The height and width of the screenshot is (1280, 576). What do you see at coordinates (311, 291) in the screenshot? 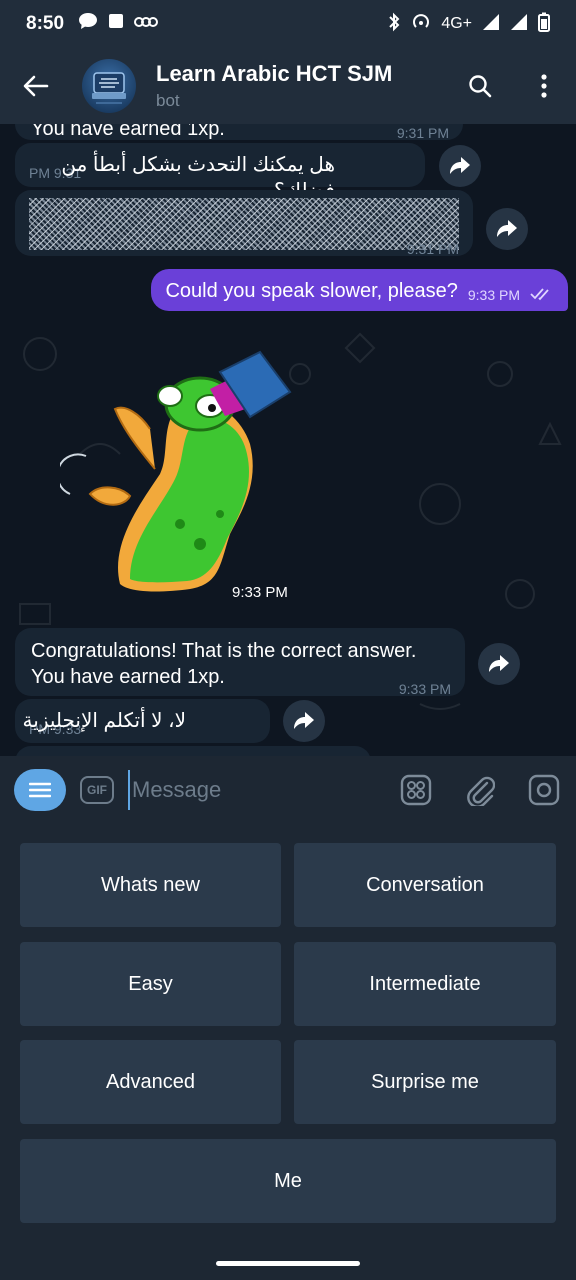
I see `message-text: Could you speak slower, please?` at bounding box center [311, 291].